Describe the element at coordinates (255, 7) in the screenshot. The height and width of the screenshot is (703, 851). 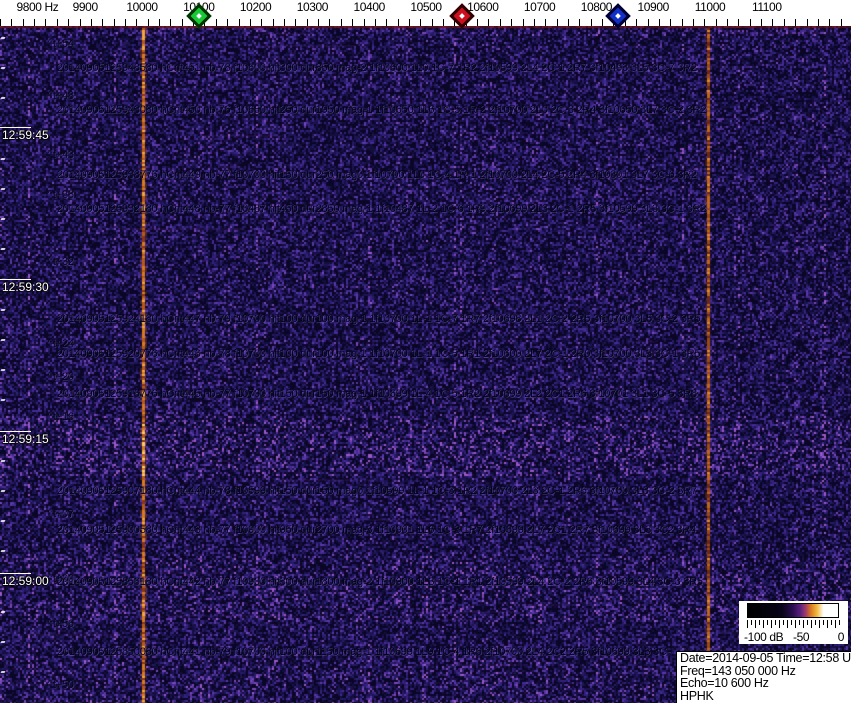
I see `axis-frequency-label: 10200` at that location.